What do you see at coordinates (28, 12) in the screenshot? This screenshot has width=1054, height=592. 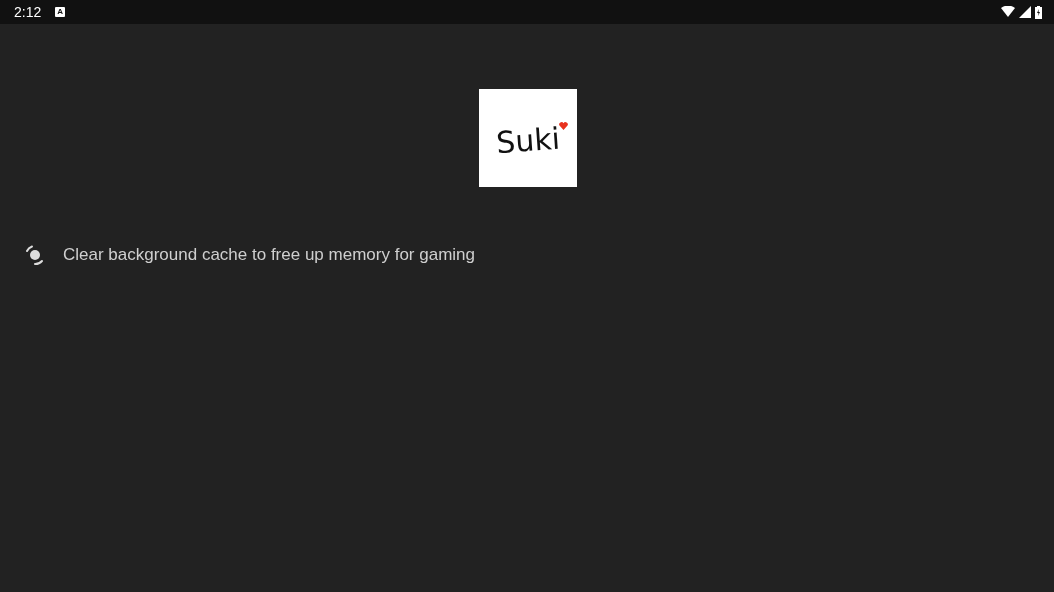 I see `status-time: 2:12` at bounding box center [28, 12].